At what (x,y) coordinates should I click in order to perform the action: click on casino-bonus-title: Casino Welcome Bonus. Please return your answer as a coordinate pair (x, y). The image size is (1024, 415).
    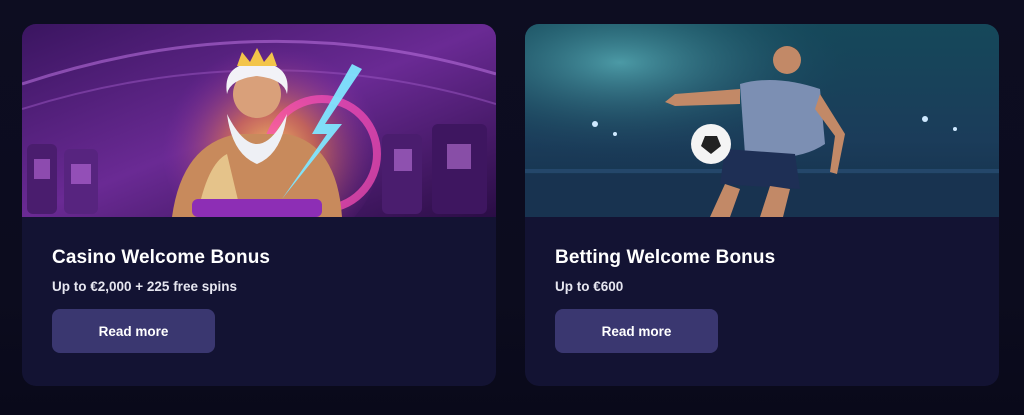
    Looking at the image, I should click on (161, 257).